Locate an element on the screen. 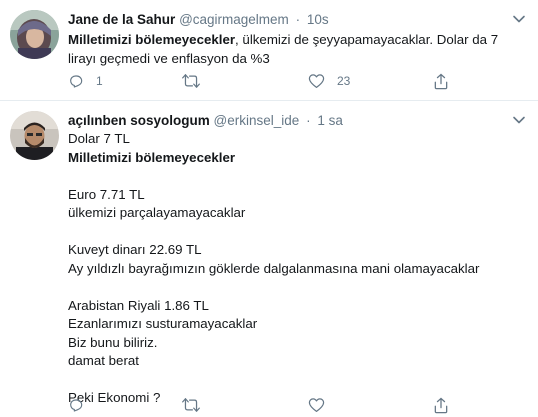 The height and width of the screenshot is (417, 538). like-button is located at coordinates (322, 405).